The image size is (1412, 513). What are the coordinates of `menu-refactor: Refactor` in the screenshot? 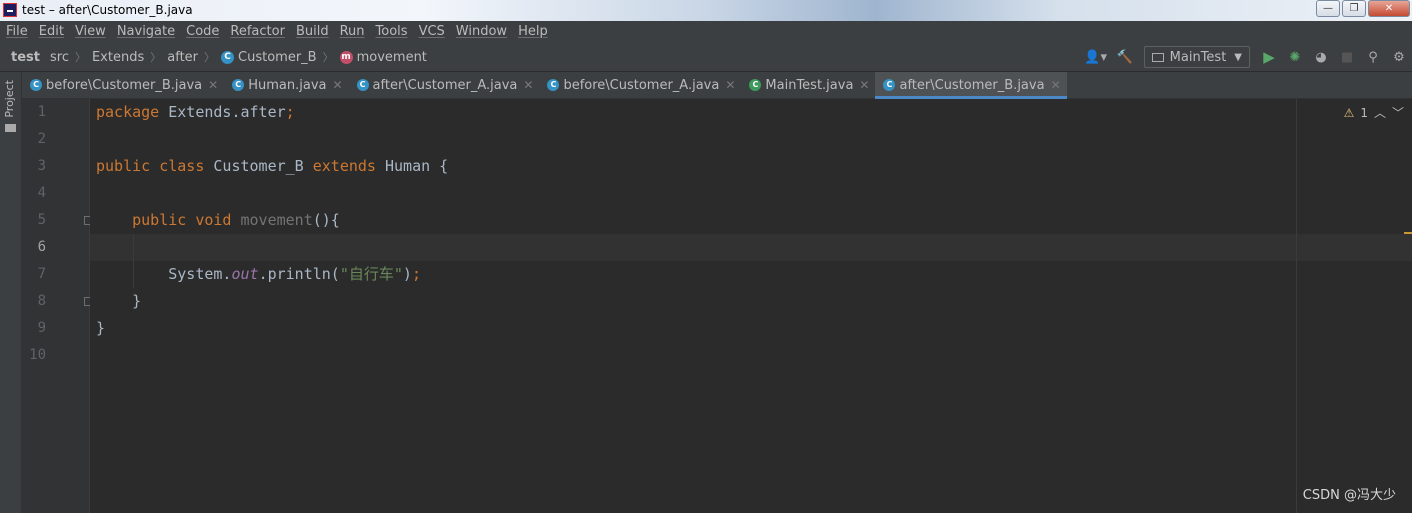 It's located at (257, 32).